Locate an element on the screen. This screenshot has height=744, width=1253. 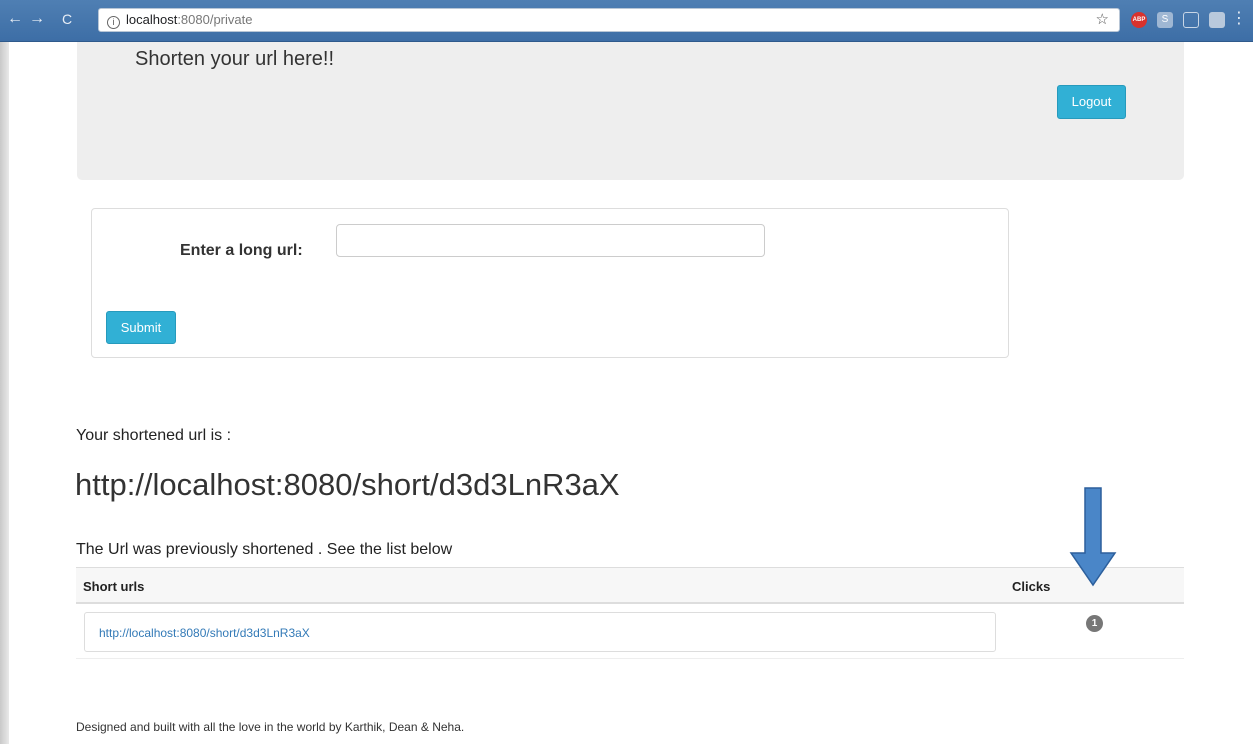
reload-icon: C is located at coordinates (67, 19).